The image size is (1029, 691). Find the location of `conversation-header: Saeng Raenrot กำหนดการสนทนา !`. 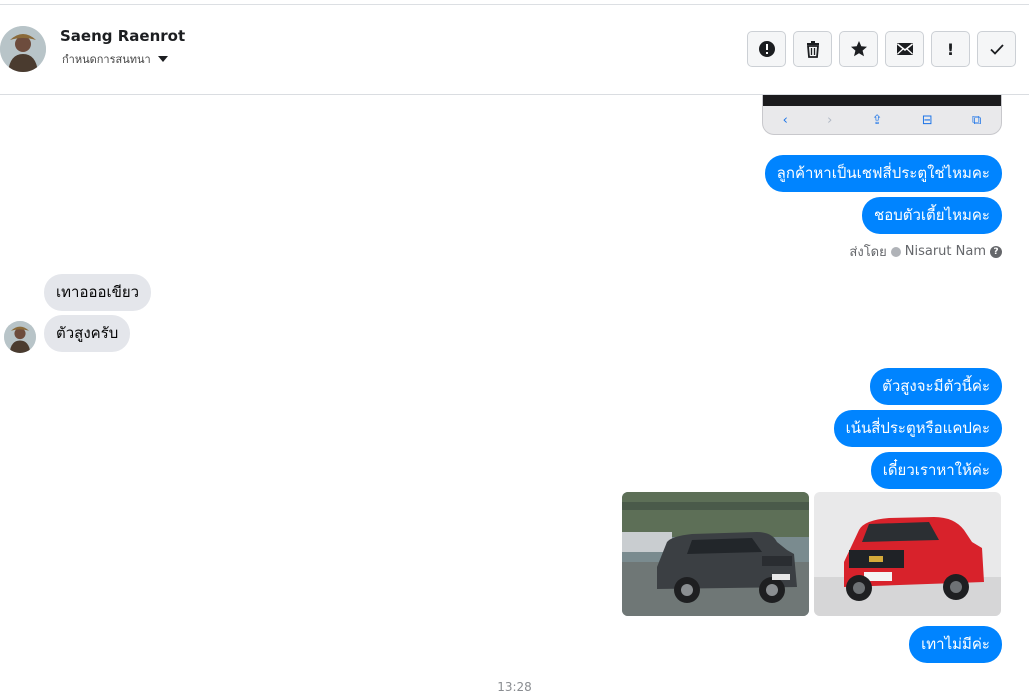

conversation-header: Saeng Raenrot กำหนดการสนทนา ! is located at coordinates (514, 50).